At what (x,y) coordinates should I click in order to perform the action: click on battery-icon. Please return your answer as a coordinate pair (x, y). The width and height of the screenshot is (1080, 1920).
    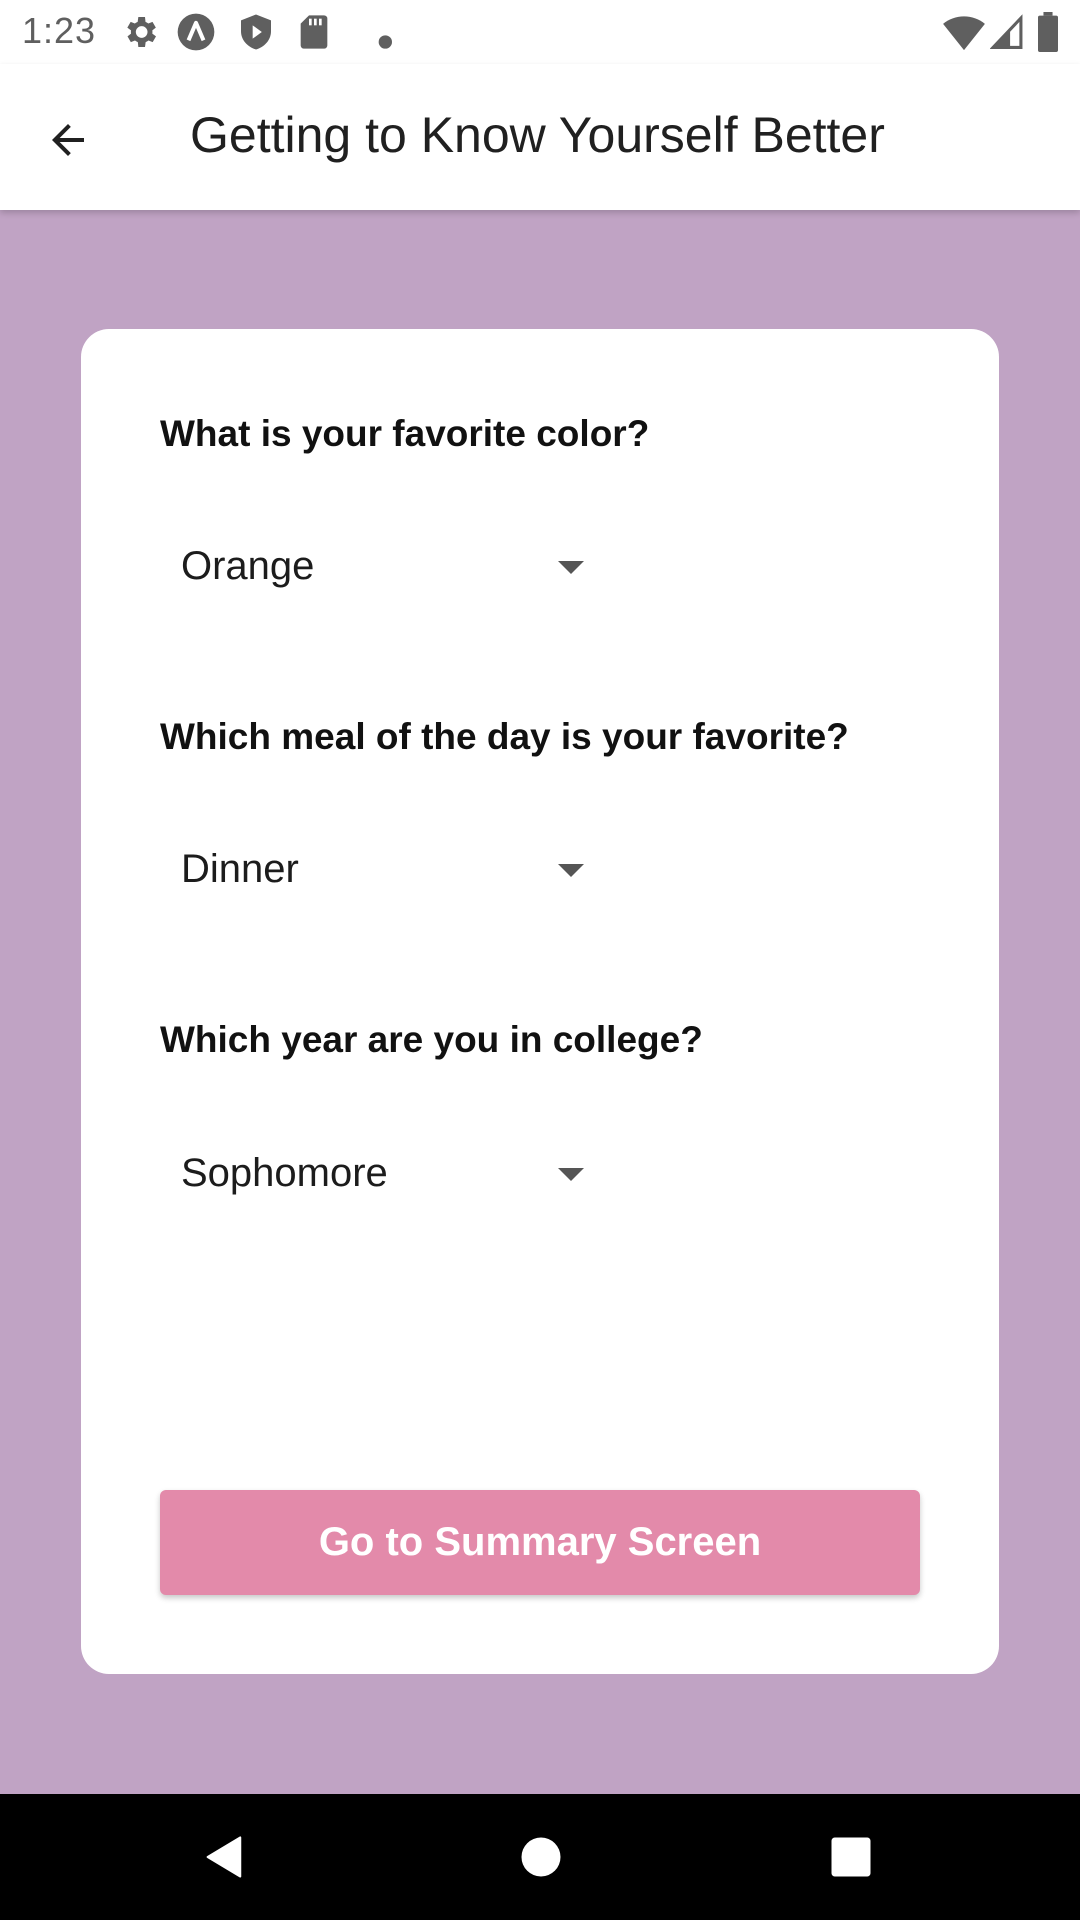
    Looking at the image, I should click on (1048, 32).